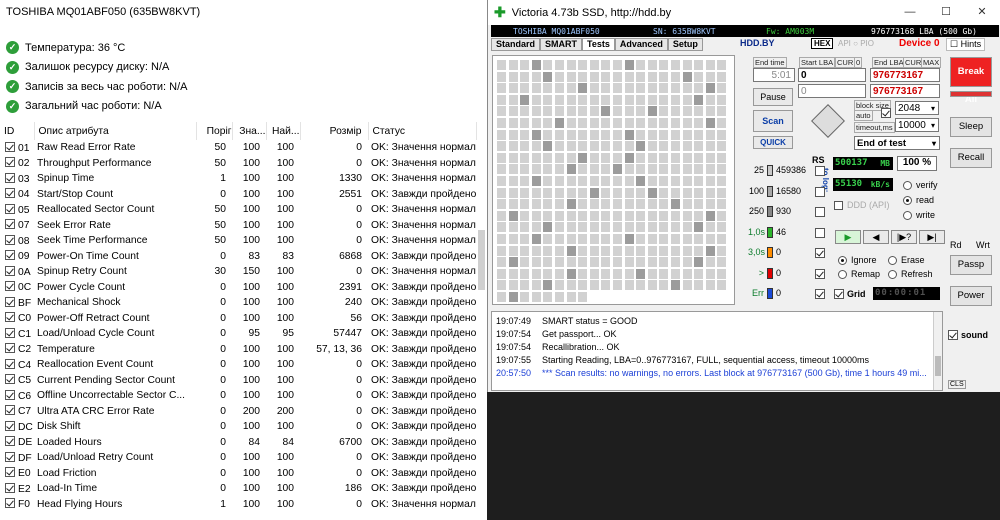  I want to click on hex-button: HEX, so click(822, 43).